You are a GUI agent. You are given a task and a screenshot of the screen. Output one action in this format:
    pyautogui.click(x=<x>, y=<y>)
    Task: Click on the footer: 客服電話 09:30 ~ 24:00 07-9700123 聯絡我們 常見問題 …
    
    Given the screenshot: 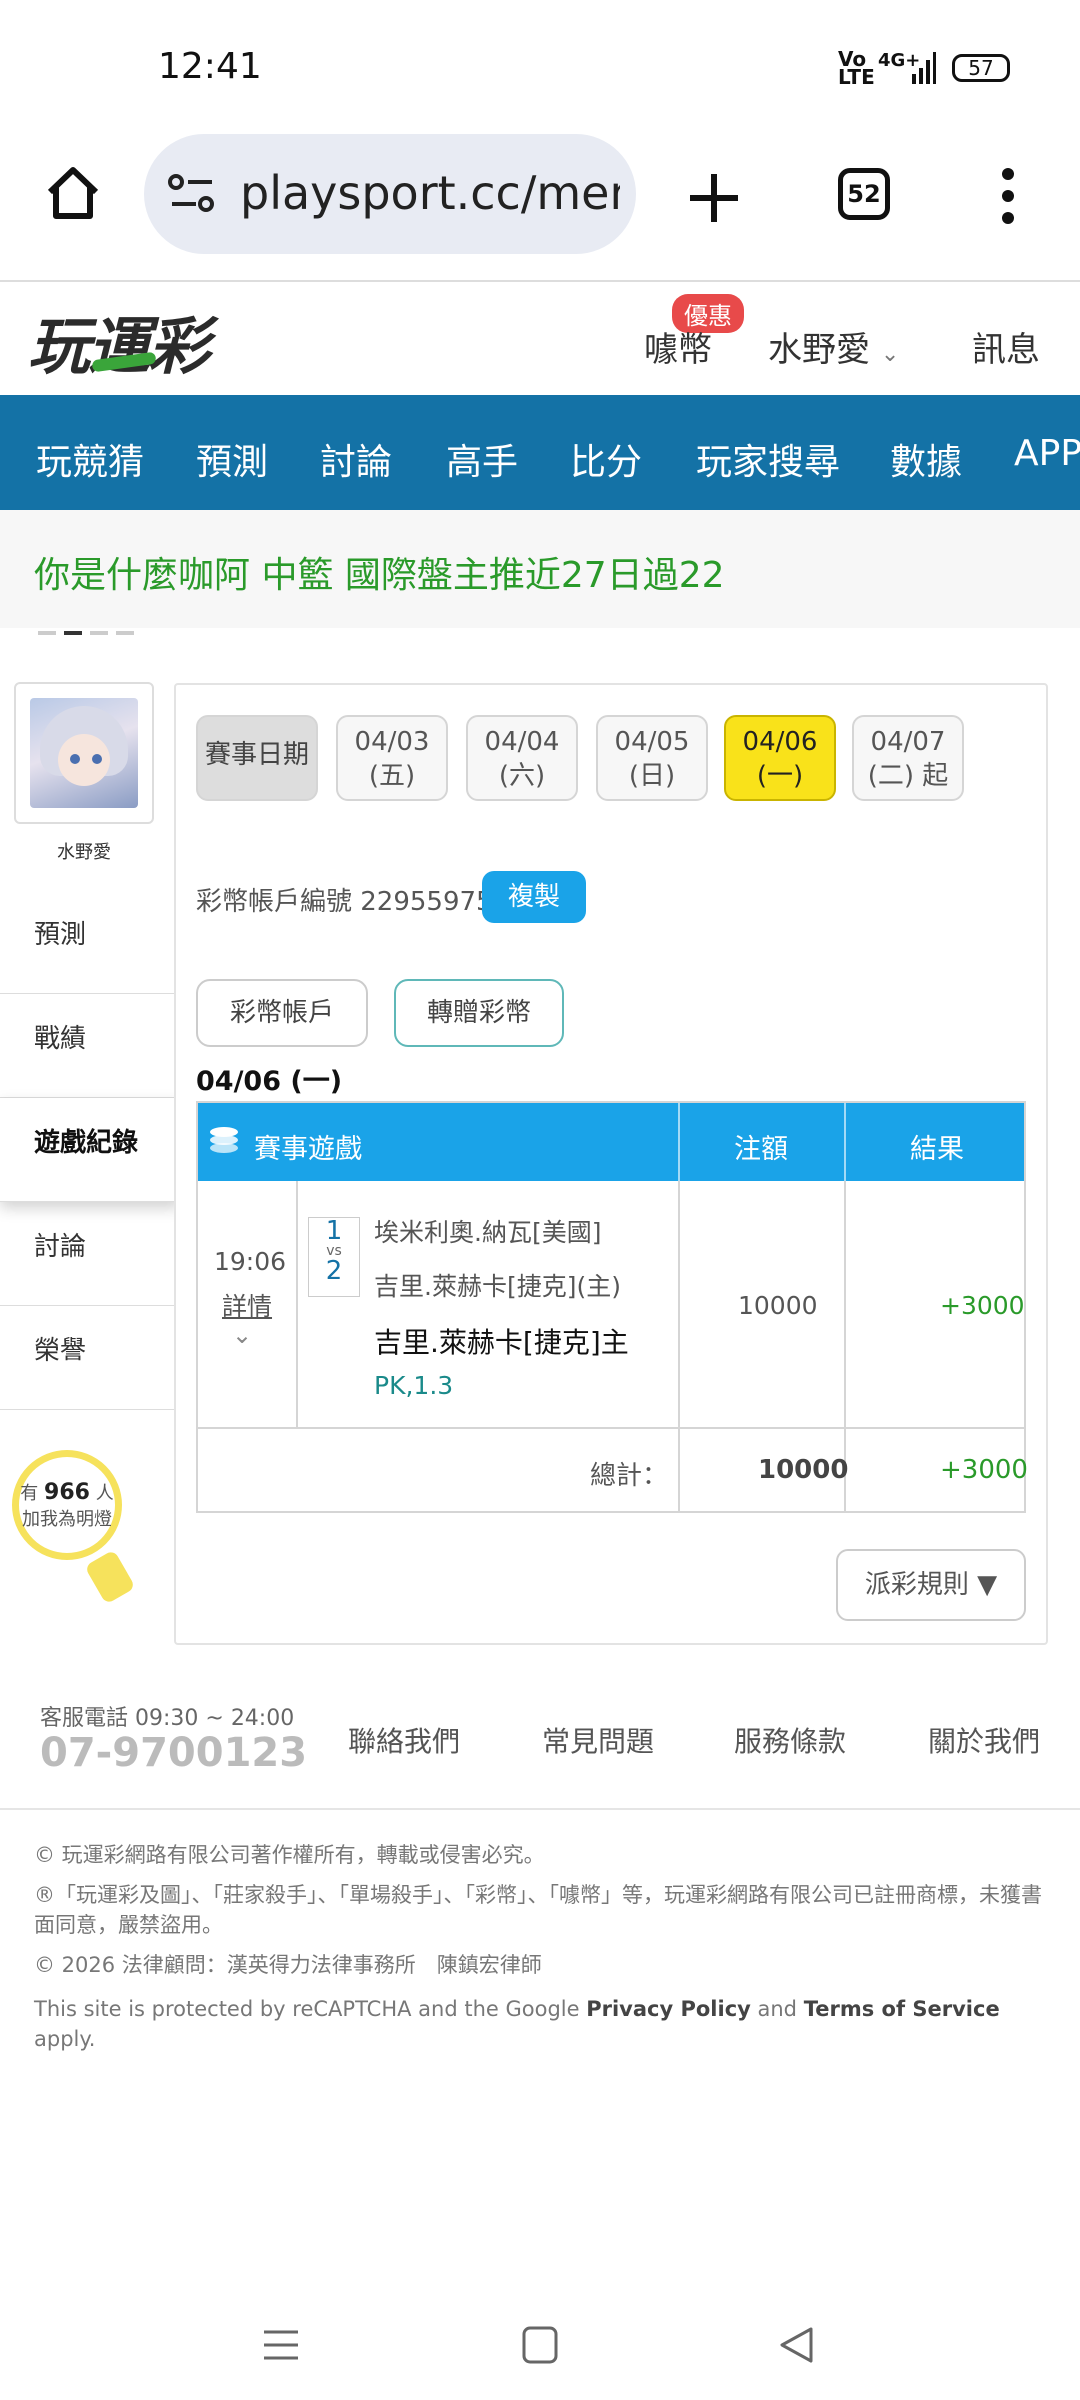 What is the action you would take?
    pyautogui.click(x=540, y=1750)
    